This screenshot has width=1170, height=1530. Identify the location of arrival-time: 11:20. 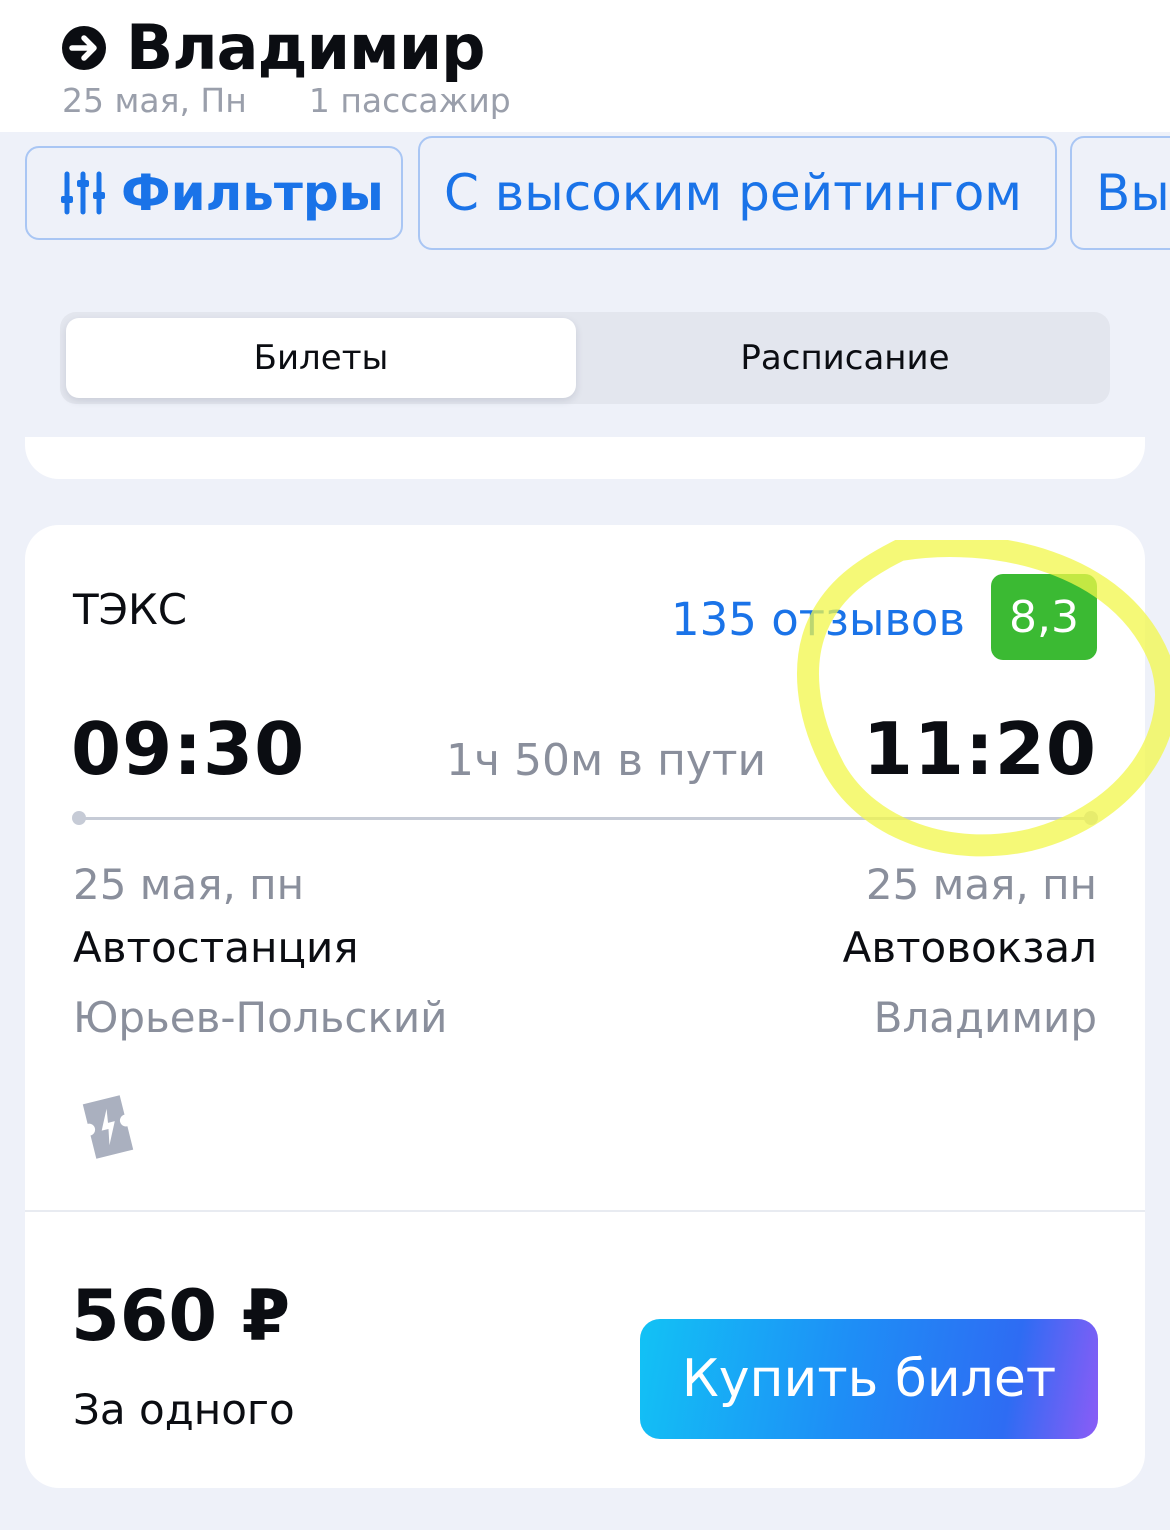
(979, 749).